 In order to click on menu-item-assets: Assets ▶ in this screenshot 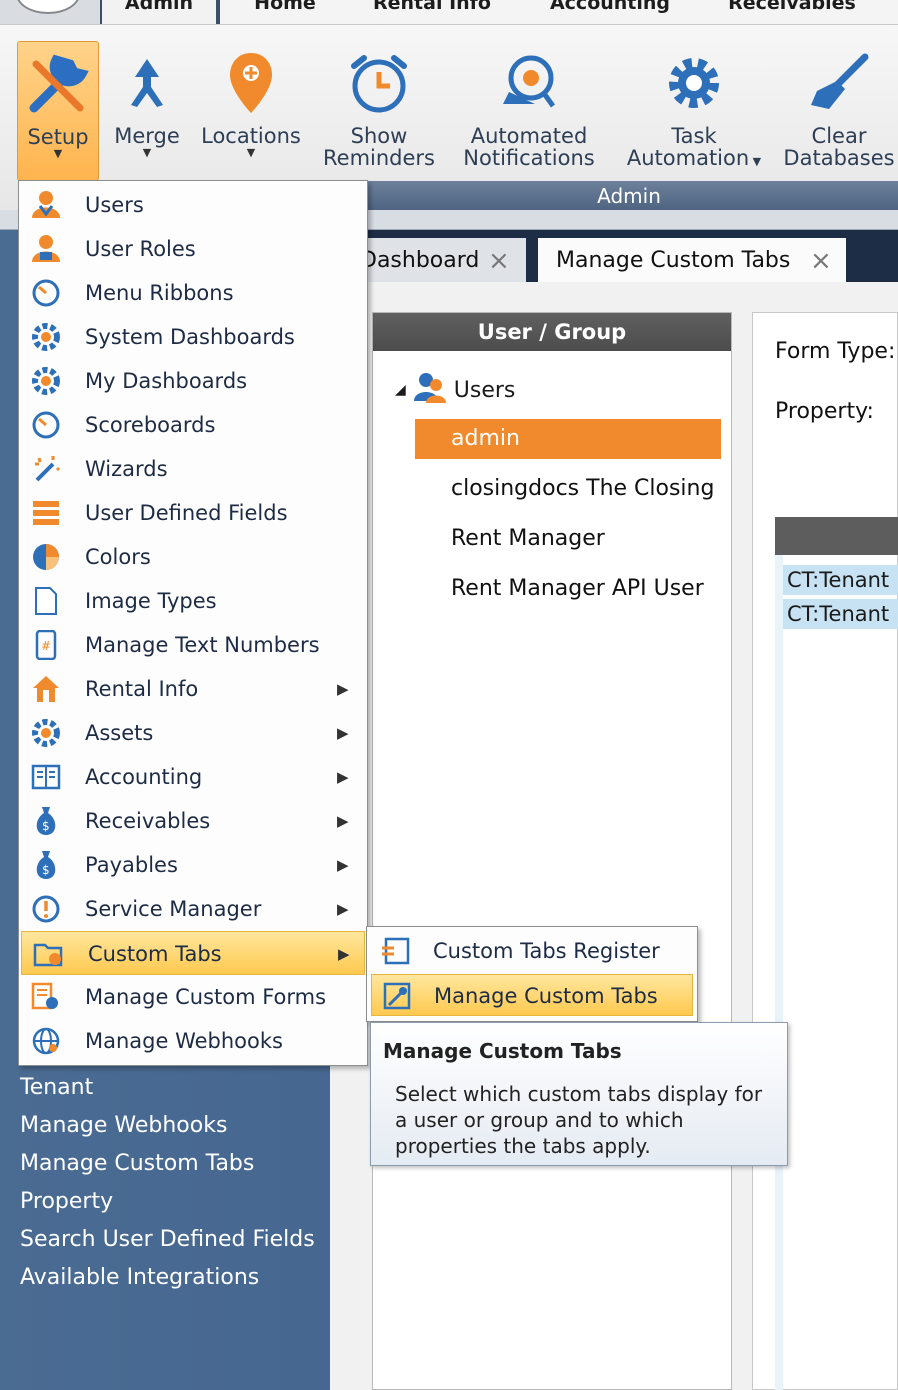, I will do `click(193, 733)`.